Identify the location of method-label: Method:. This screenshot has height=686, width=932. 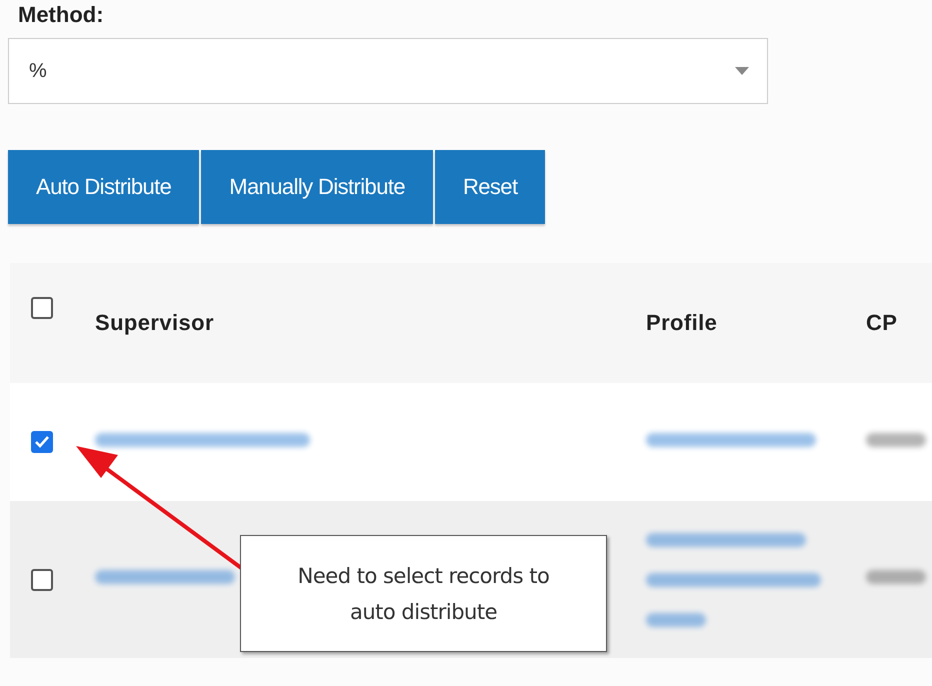
(61, 15).